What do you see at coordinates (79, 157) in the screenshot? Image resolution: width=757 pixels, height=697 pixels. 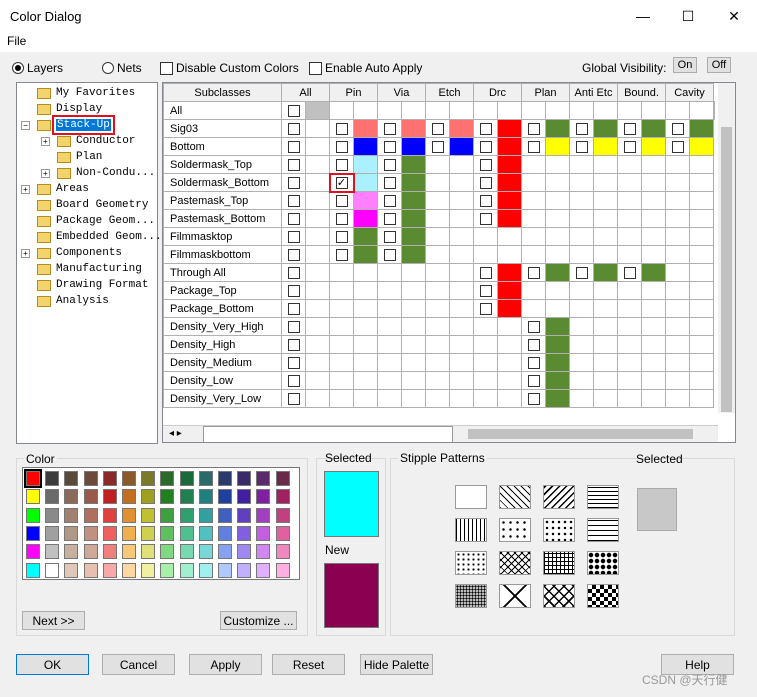 I see `tree-item: Plan` at bounding box center [79, 157].